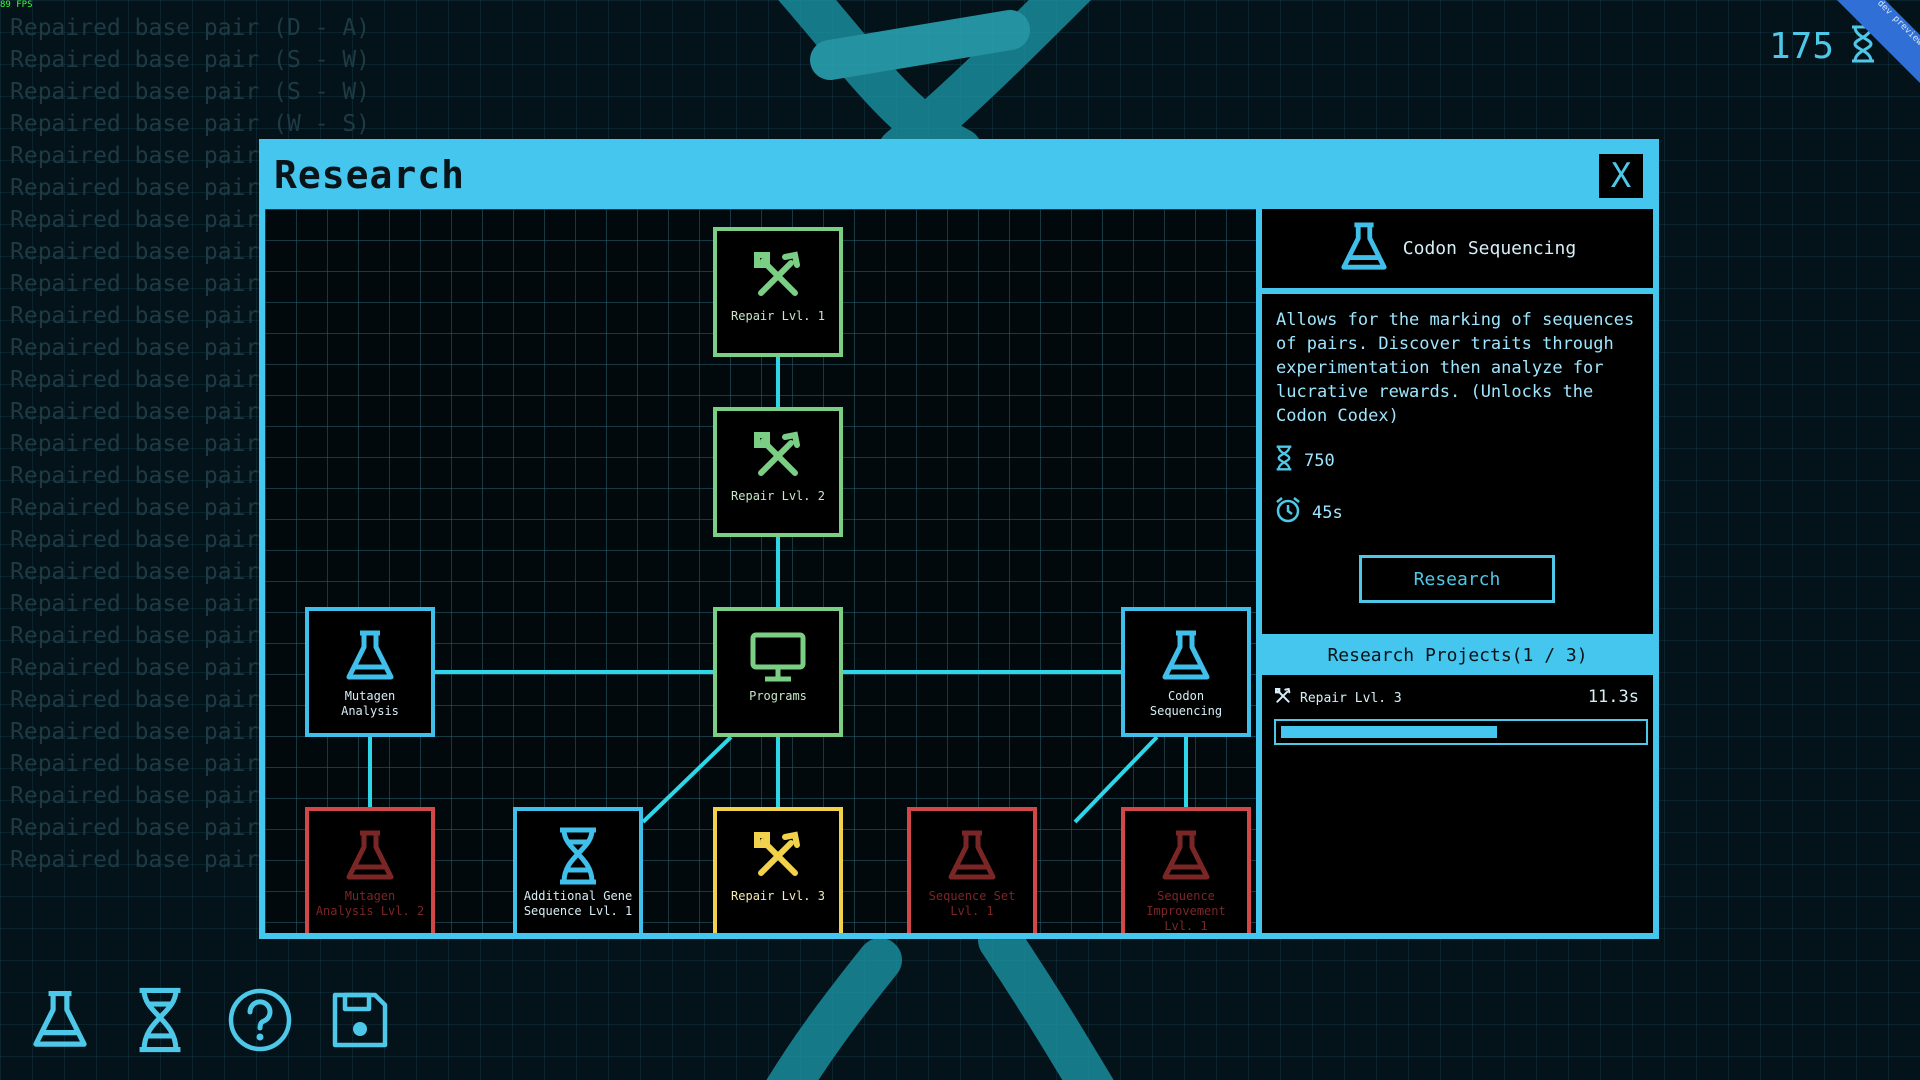 This screenshot has width=1920, height=1080. I want to click on node-sequence-improvement: Sequence Improvement Lvl. 1, so click(1186, 870).